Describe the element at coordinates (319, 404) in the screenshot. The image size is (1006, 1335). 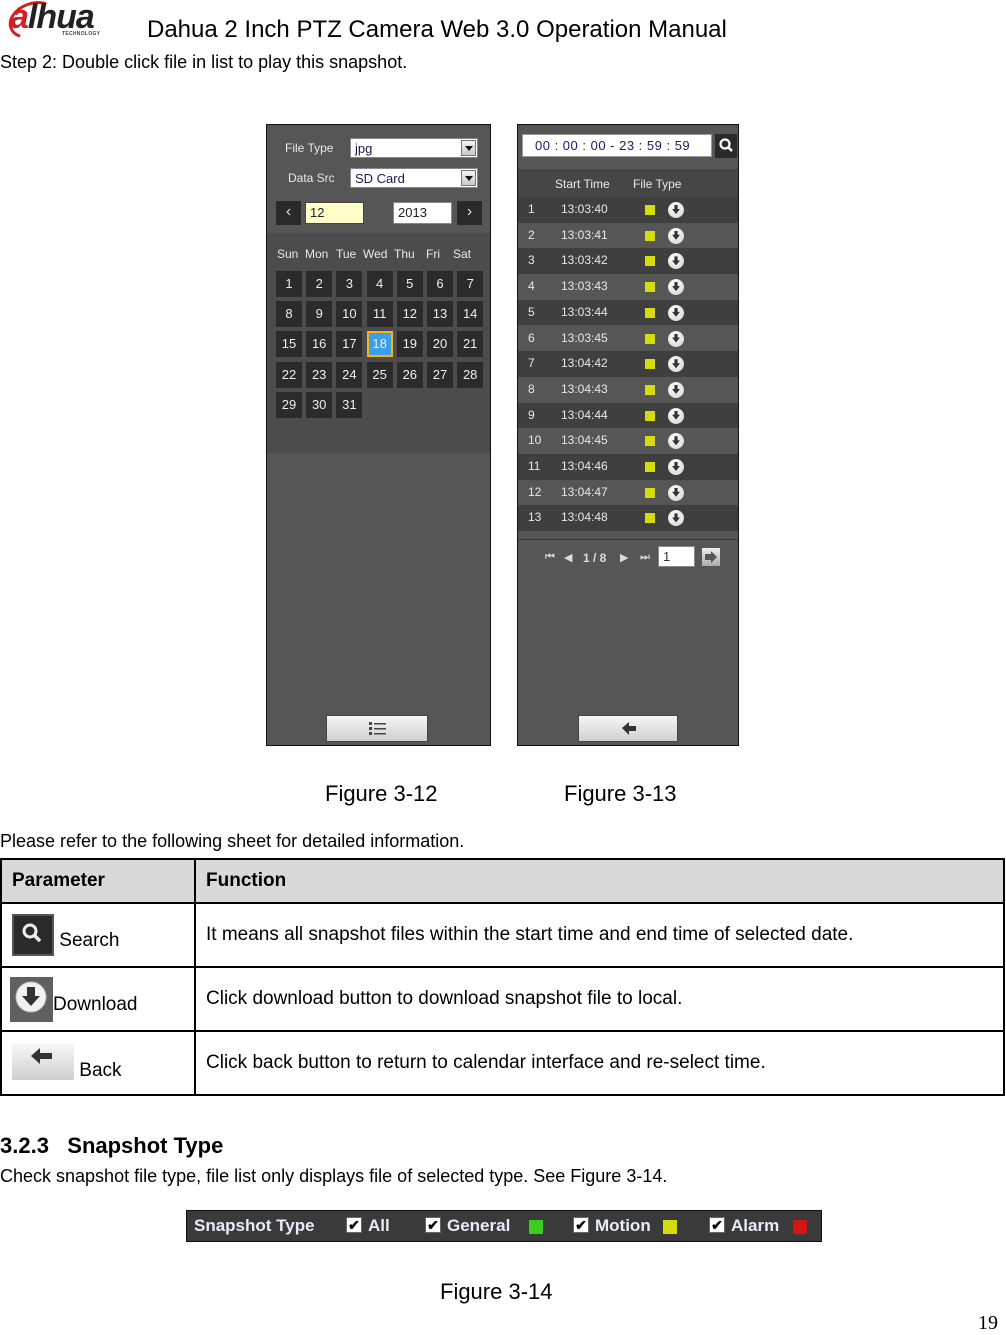
I see `calendar-day: 30` at that location.